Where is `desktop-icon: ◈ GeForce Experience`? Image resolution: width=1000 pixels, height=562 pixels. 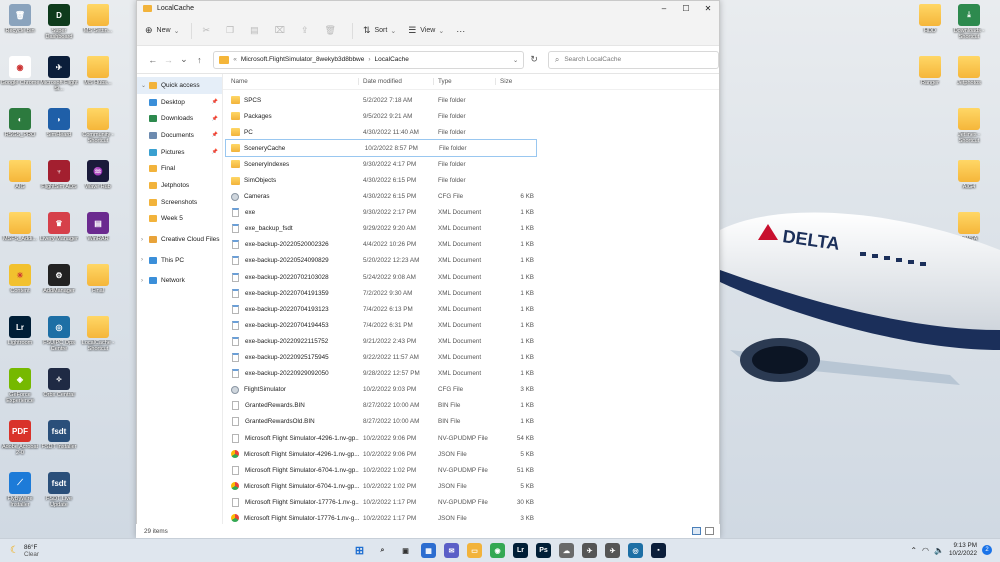 desktop-icon: ◈ GeForce Experience is located at coordinates (20, 386).